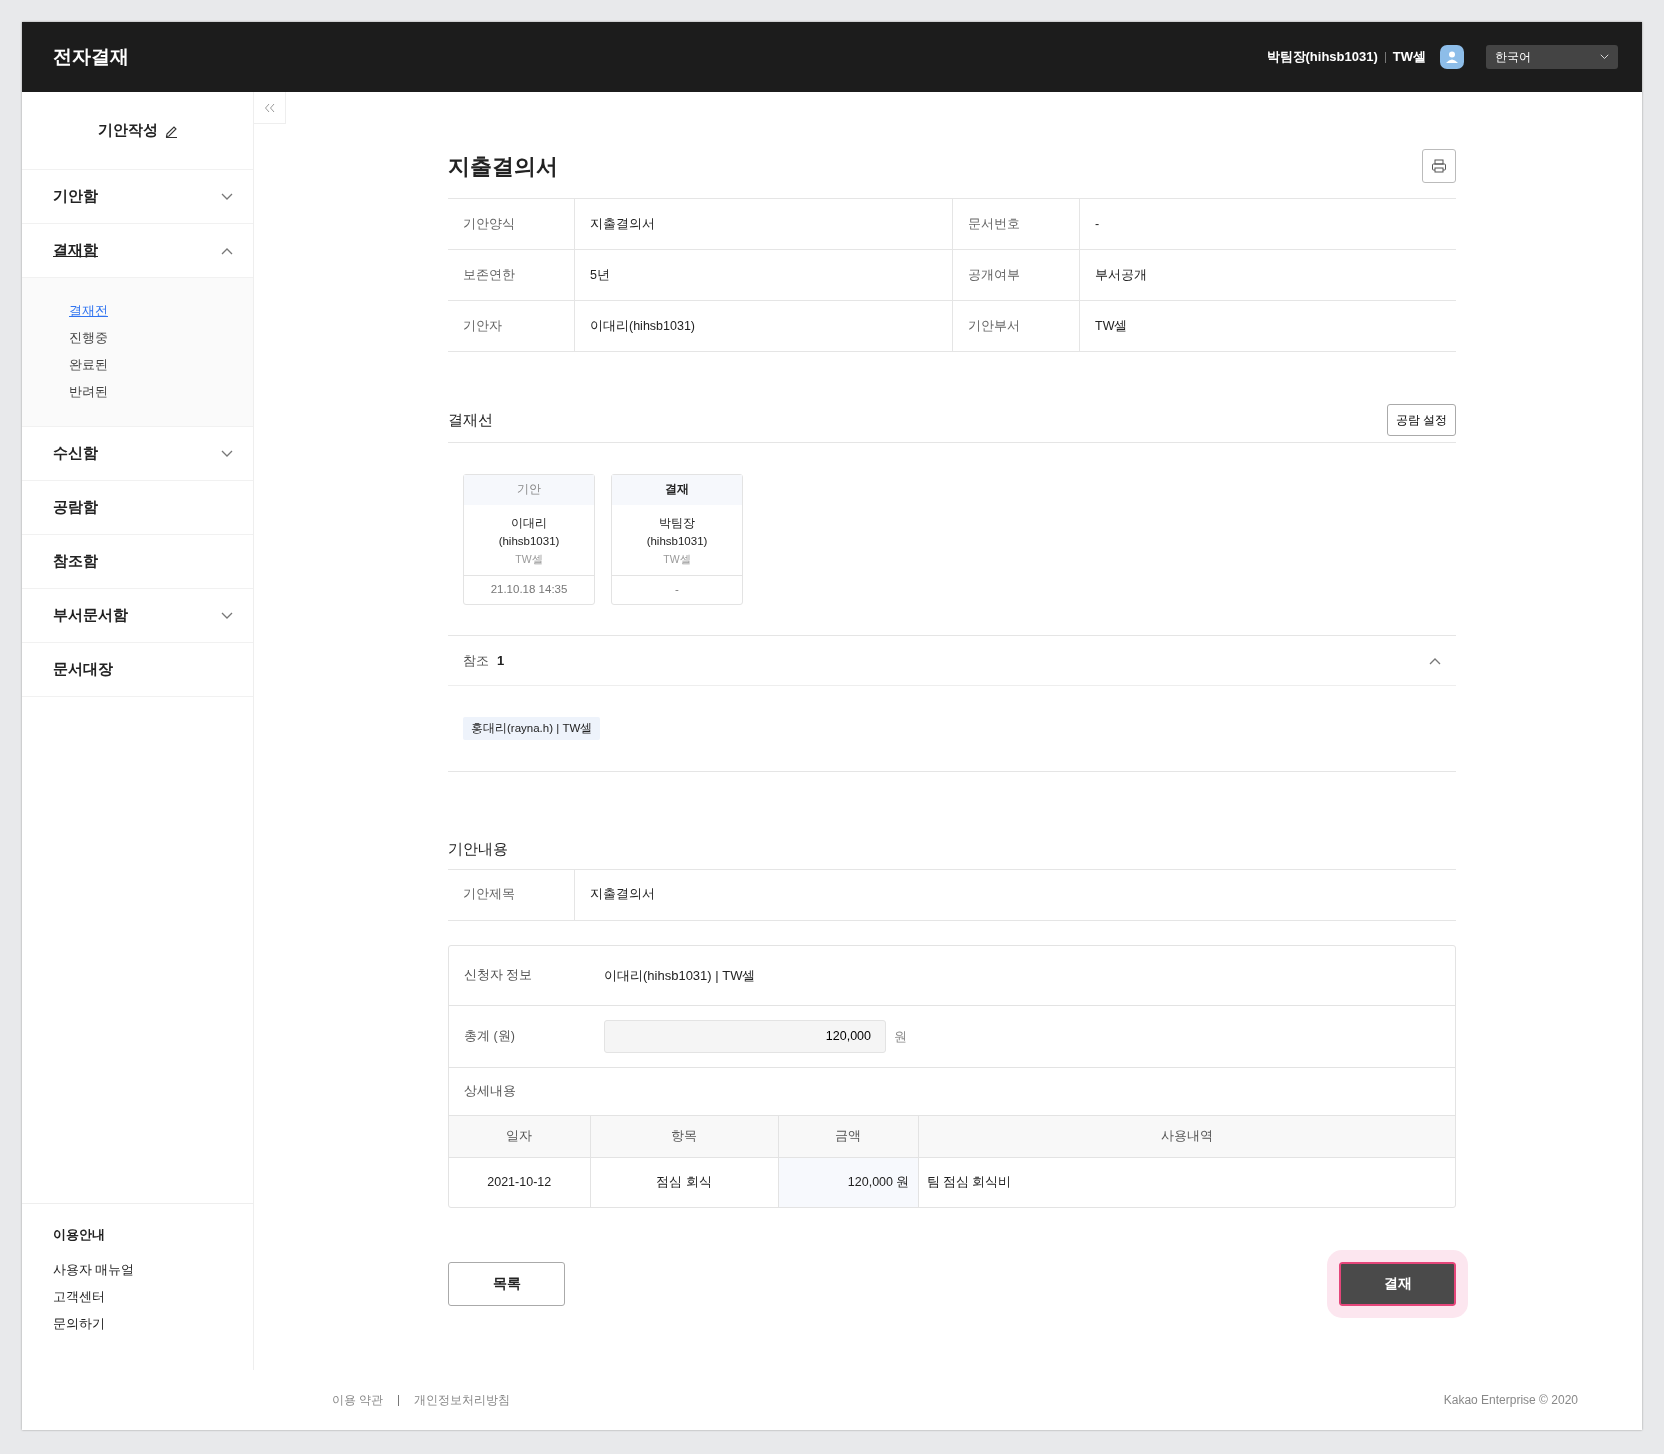  What do you see at coordinates (763, 275) in the screenshot?
I see `field-value: 5년` at bounding box center [763, 275].